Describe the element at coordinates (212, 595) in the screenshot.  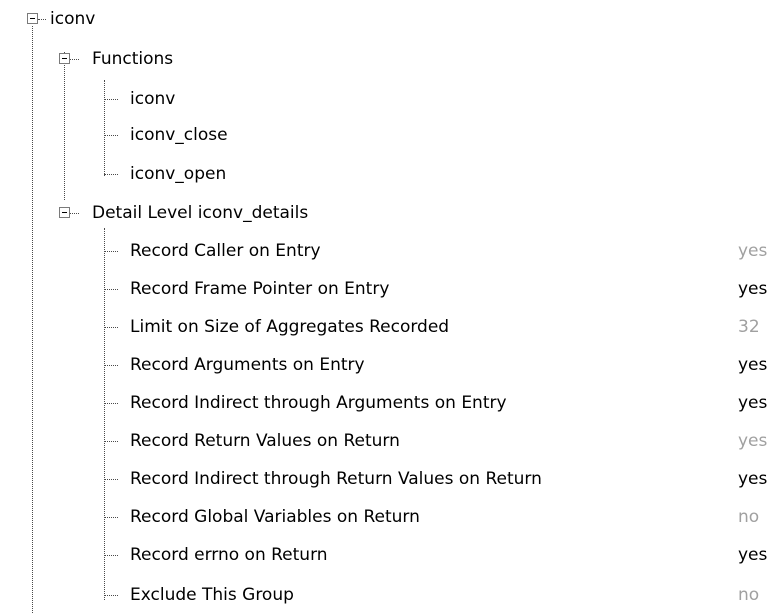
I see `detail-row-label: Exclude This Group` at that location.